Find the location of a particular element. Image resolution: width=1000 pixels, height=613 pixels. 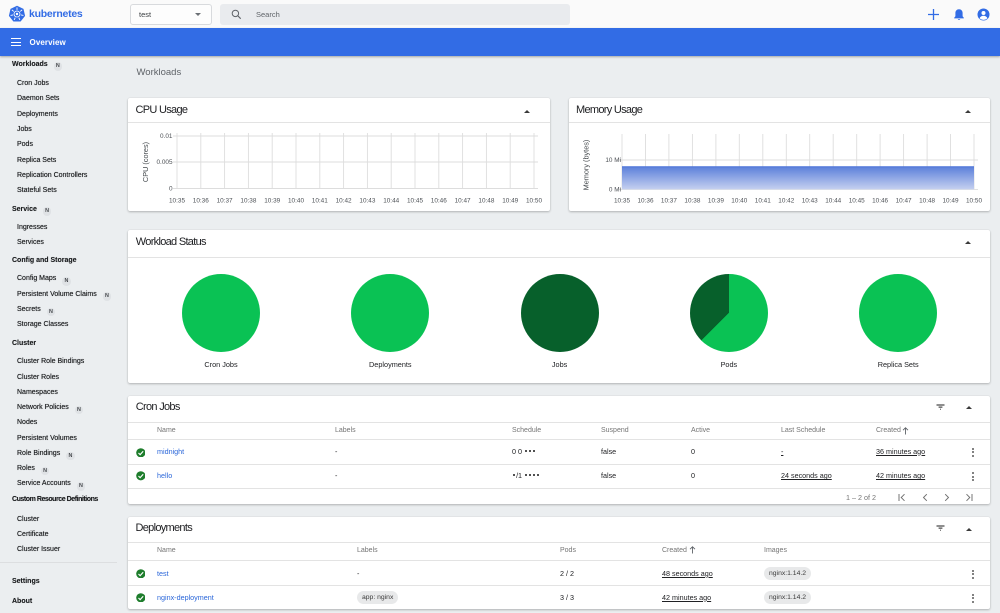

svg-text: 0.01 is located at coordinates (166, 136).